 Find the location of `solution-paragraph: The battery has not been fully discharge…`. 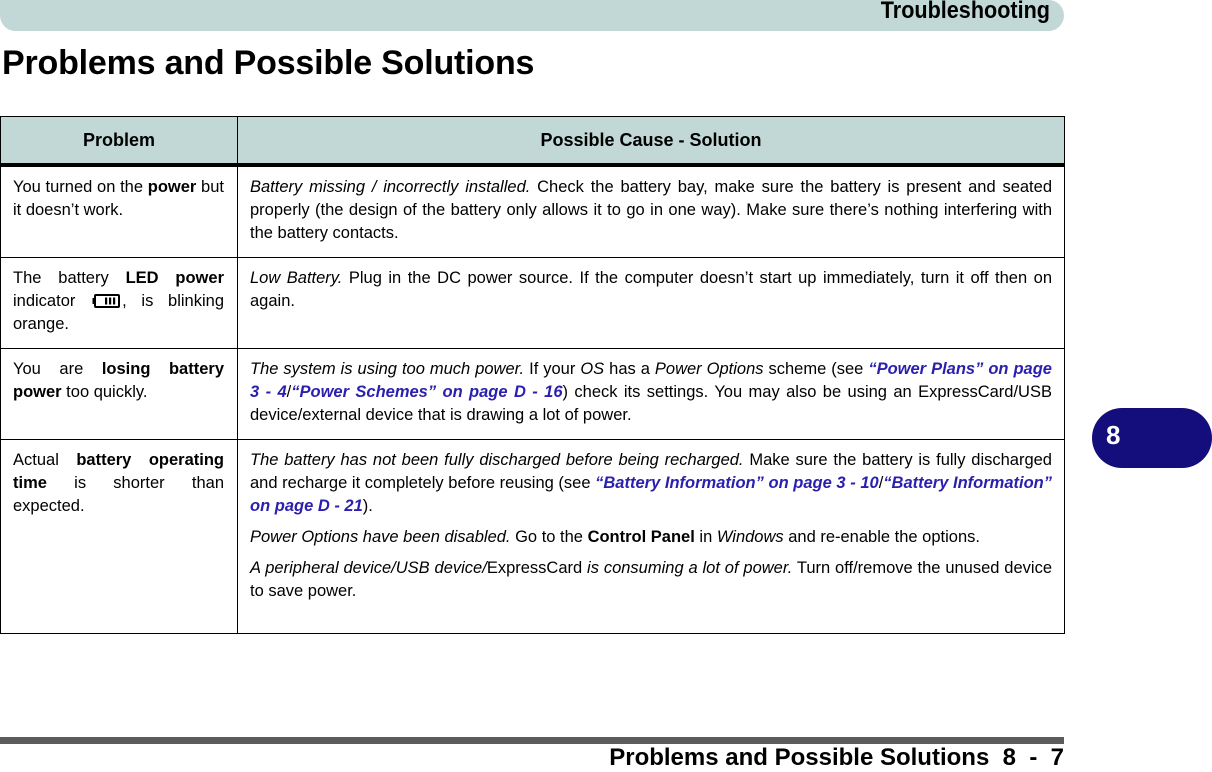

solution-paragraph: The battery has not been fully discharge… is located at coordinates (651, 483).